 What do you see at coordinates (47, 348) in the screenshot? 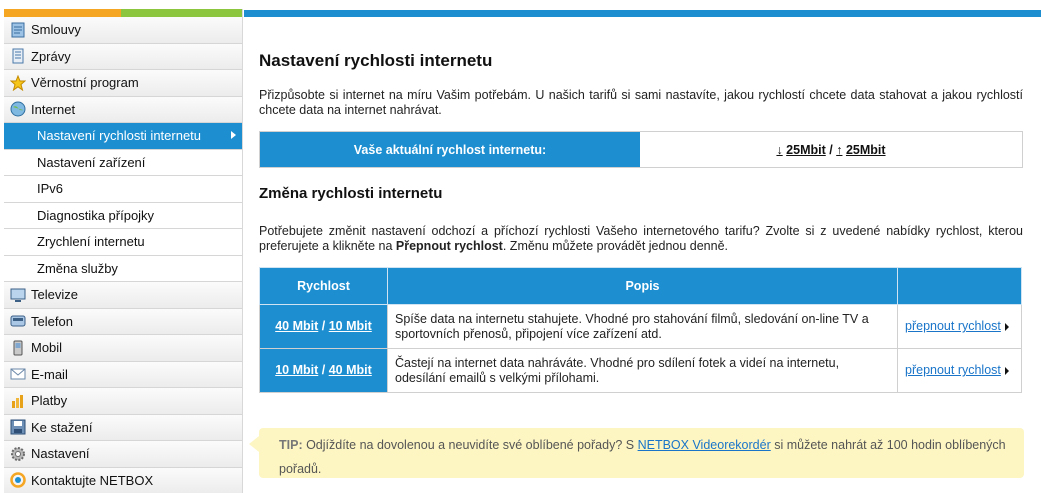
I see `sidebar-item-label: Mobil` at bounding box center [47, 348].